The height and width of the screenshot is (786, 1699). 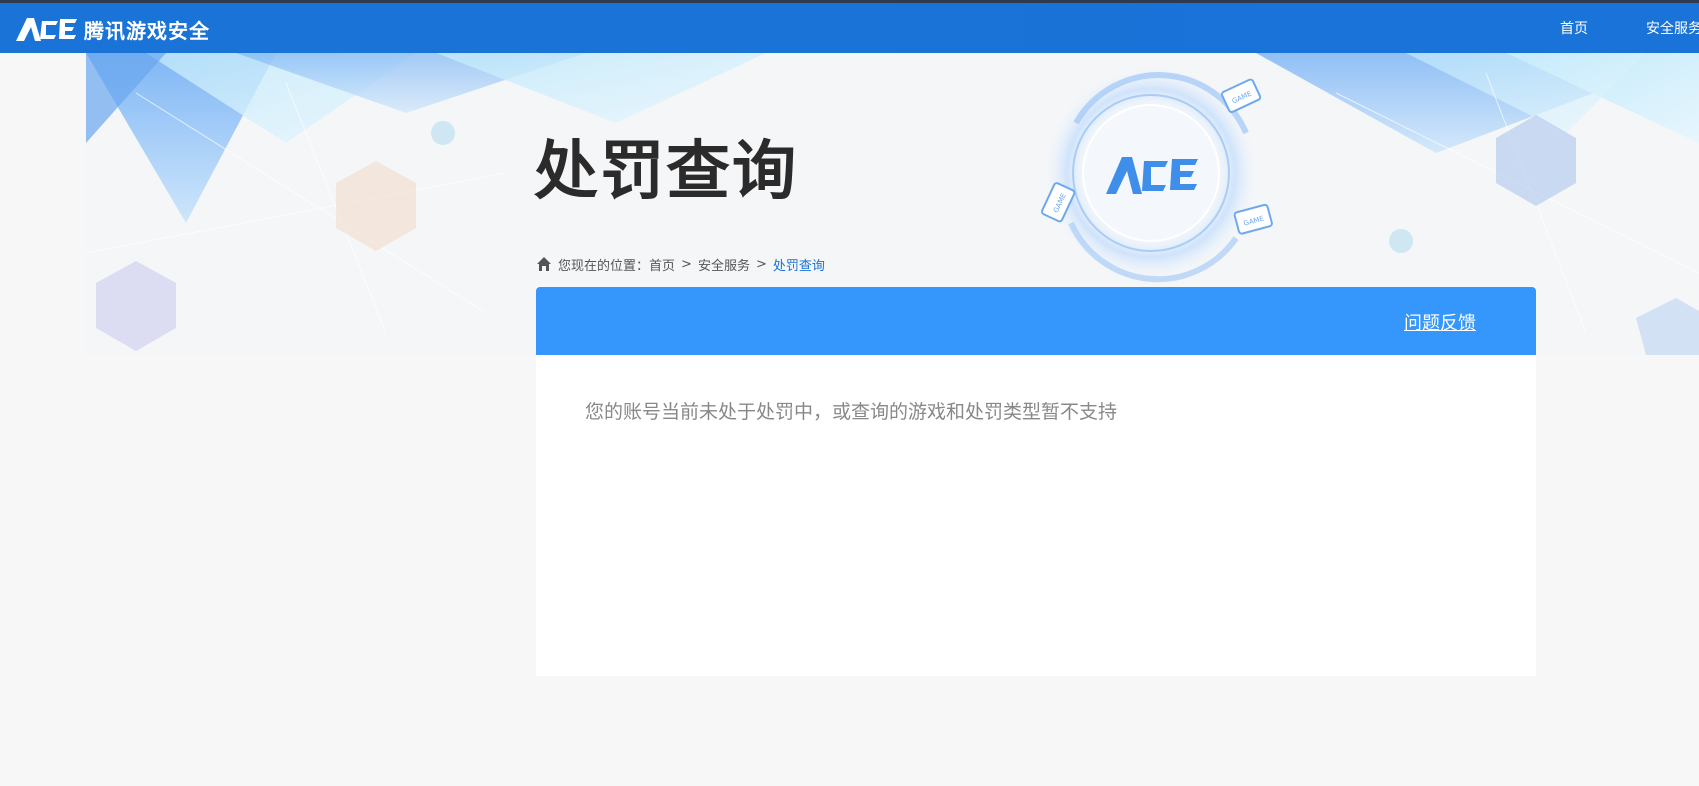 What do you see at coordinates (604, 266) in the screenshot?
I see `breadcrumb-prefix: 您现在的位置：` at bounding box center [604, 266].